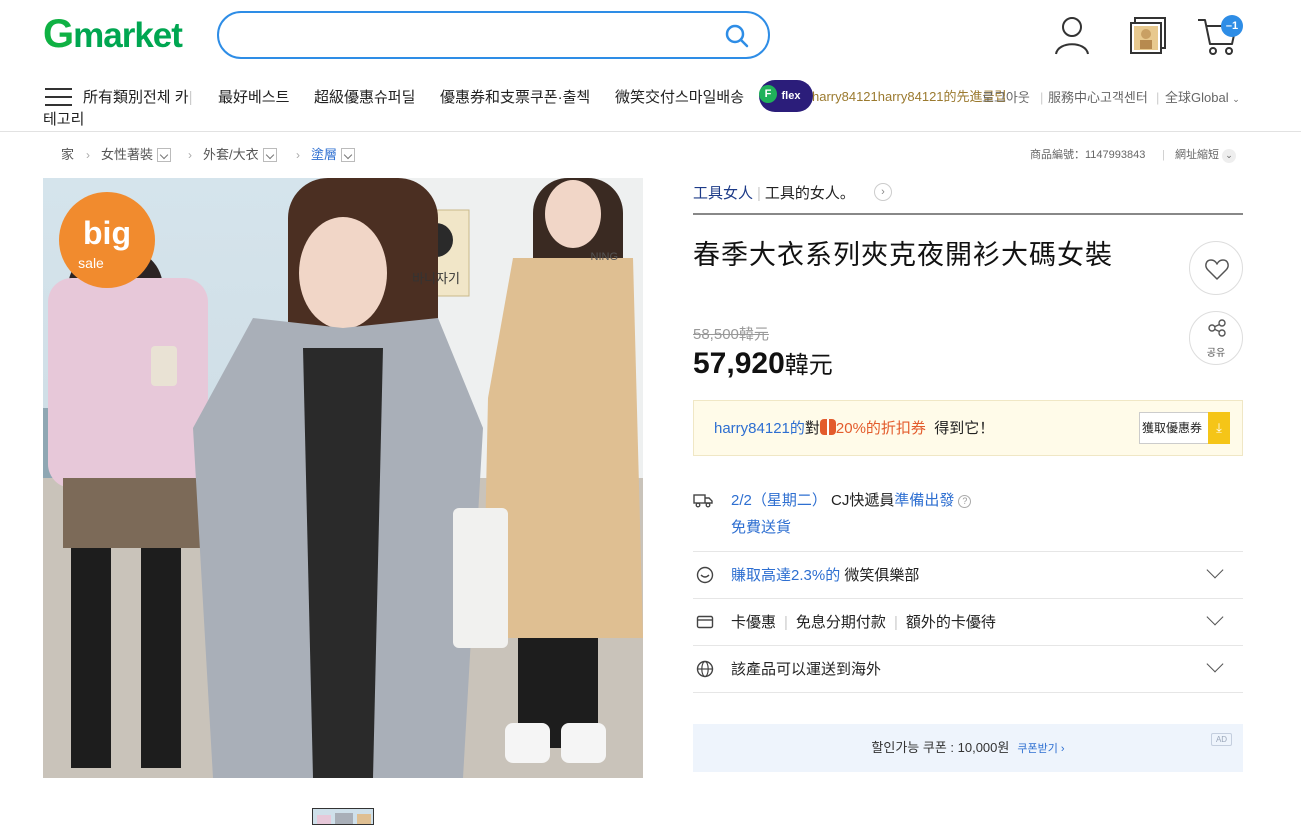 This screenshot has width=1301, height=825. Describe the element at coordinates (1216, 353) in the screenshot. I see `share-label: 공유` at that location.